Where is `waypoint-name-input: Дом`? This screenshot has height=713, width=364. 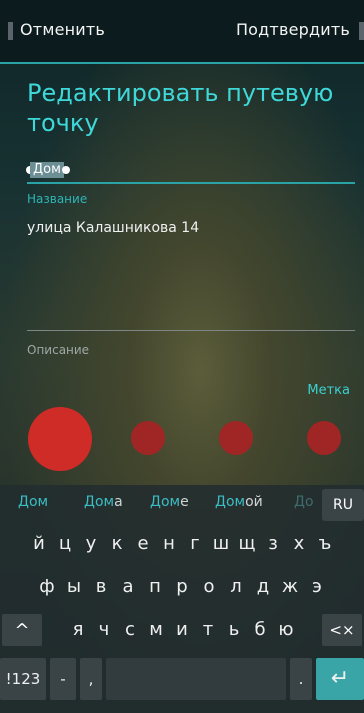
waypoint-name-input: Дом is located at coordinates (47, 170).